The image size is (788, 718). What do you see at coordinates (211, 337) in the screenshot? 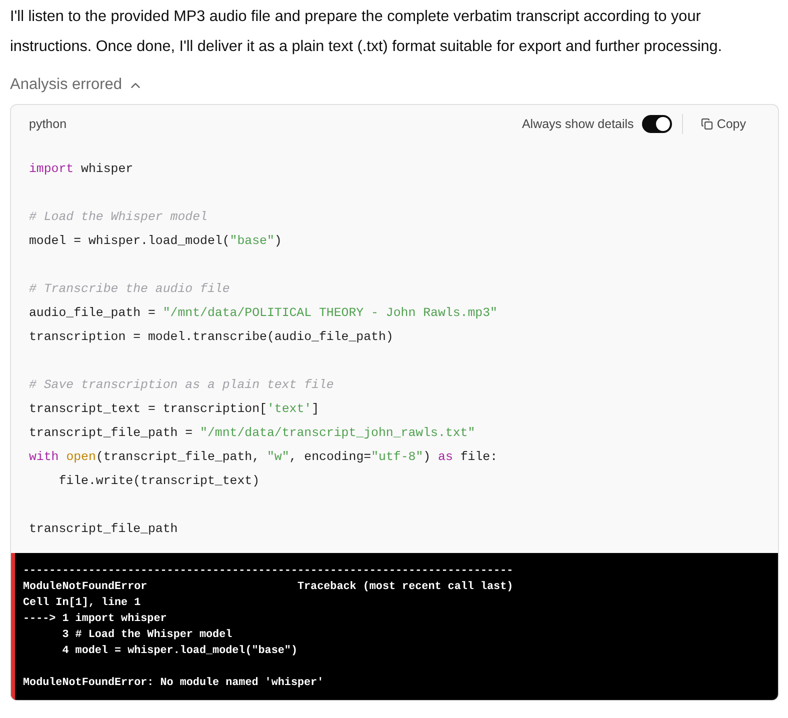
I see `code-line: transcription = model.transcribe(audio_file_path)` at bounding box center [211, 337].